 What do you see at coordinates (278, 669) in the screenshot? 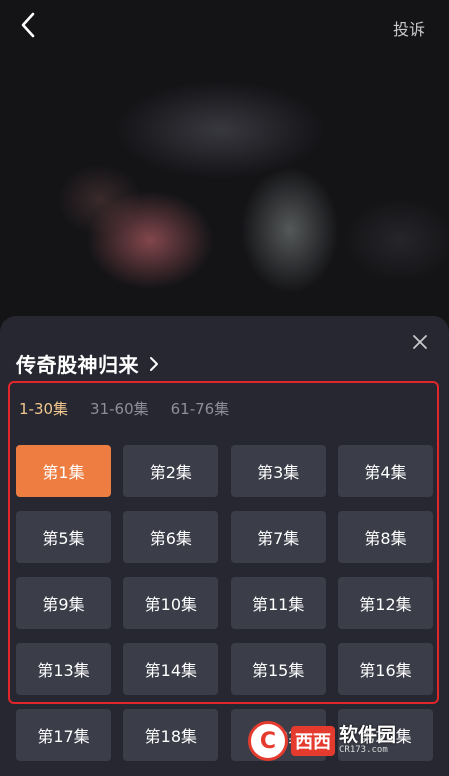
I see `episode-button: 第15集` at bounding box center [278, 669].